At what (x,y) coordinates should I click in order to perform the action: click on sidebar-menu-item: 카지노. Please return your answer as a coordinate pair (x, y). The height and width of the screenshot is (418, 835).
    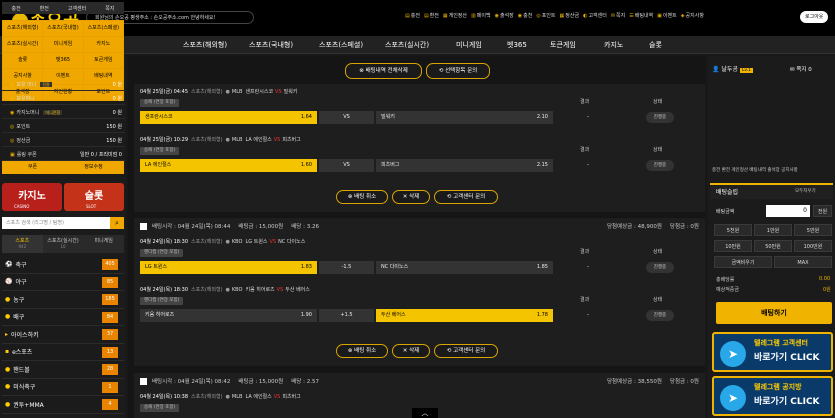
    Looking at the image, I should click on (103, 44).